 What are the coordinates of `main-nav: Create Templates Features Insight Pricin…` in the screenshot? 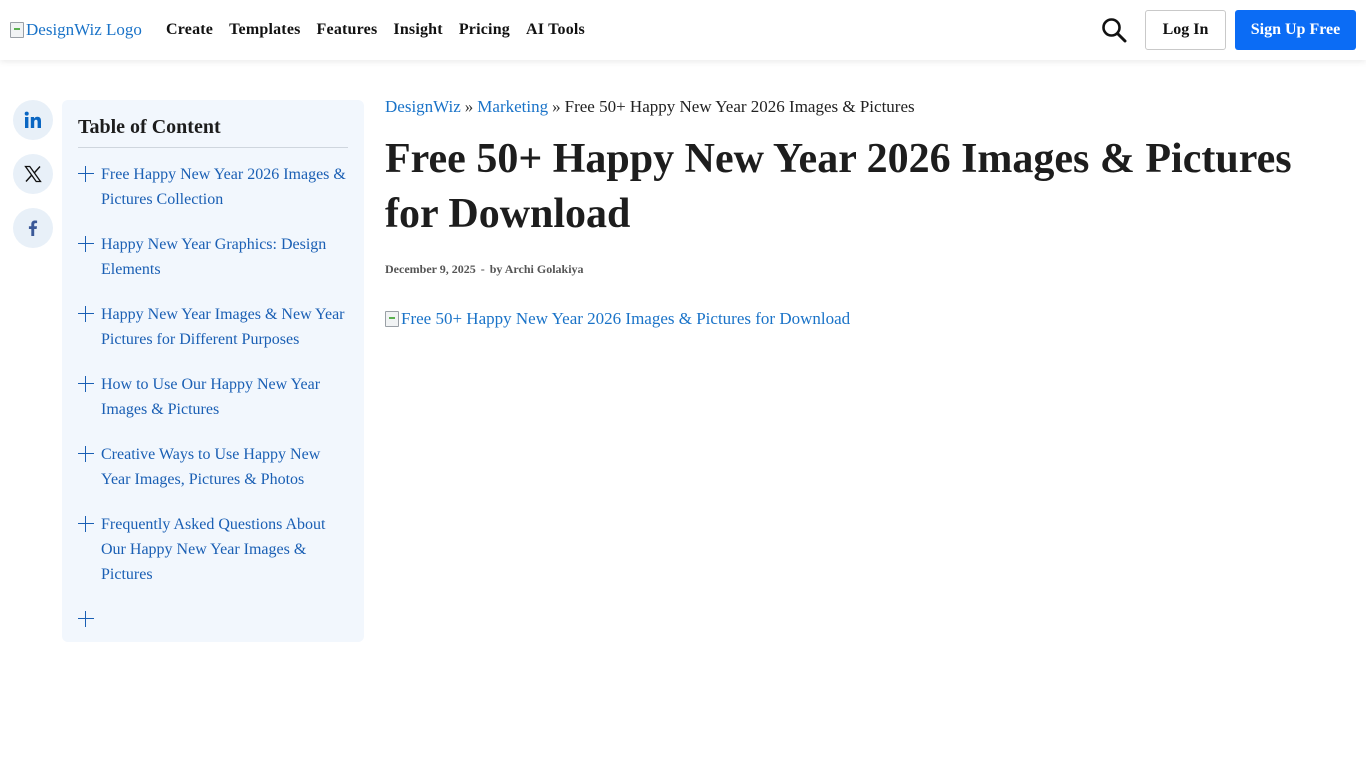 It's located at (375, 30).